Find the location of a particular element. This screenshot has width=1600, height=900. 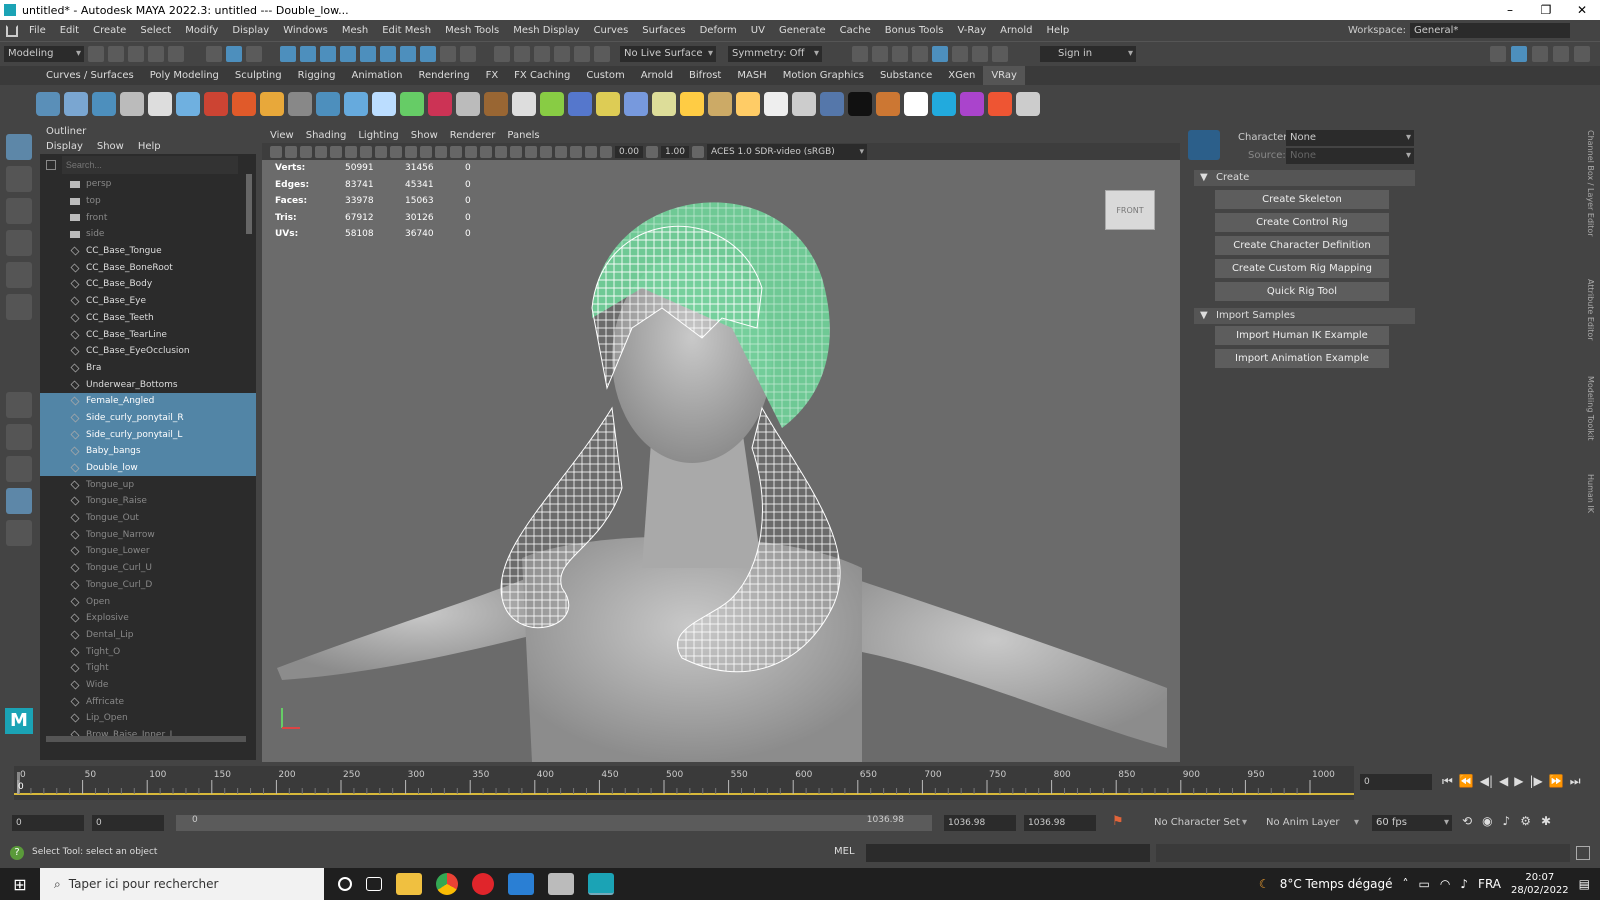

outliner-item: front is located at coordinates (148, 217).